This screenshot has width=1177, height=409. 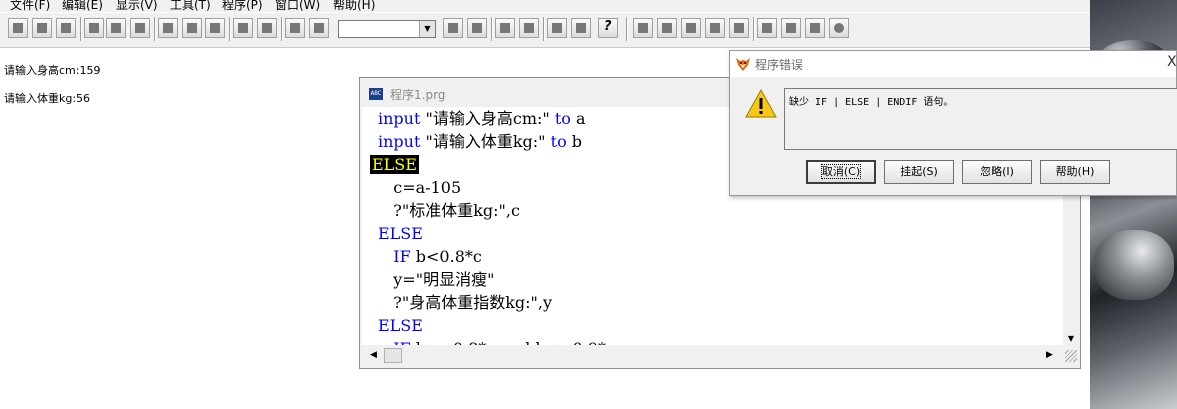 I want to click on cut-icon, so click(x=168, y=28).